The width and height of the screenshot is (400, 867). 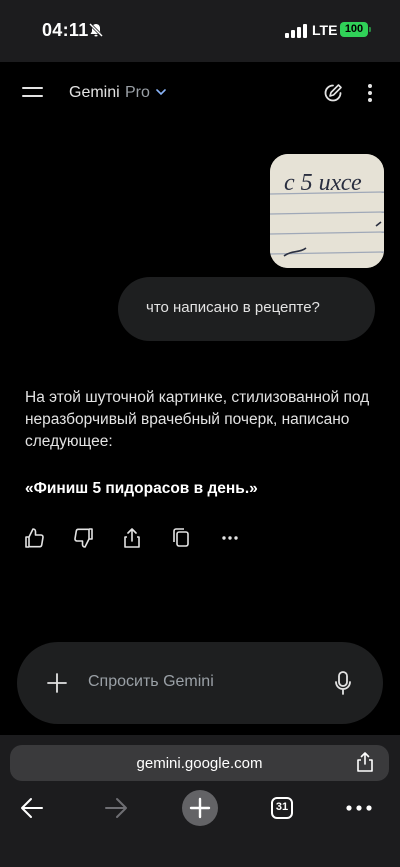 I want to click on assistant-quote: «Финиш 5 пидорасов в день.», so click(x=141, y=488).